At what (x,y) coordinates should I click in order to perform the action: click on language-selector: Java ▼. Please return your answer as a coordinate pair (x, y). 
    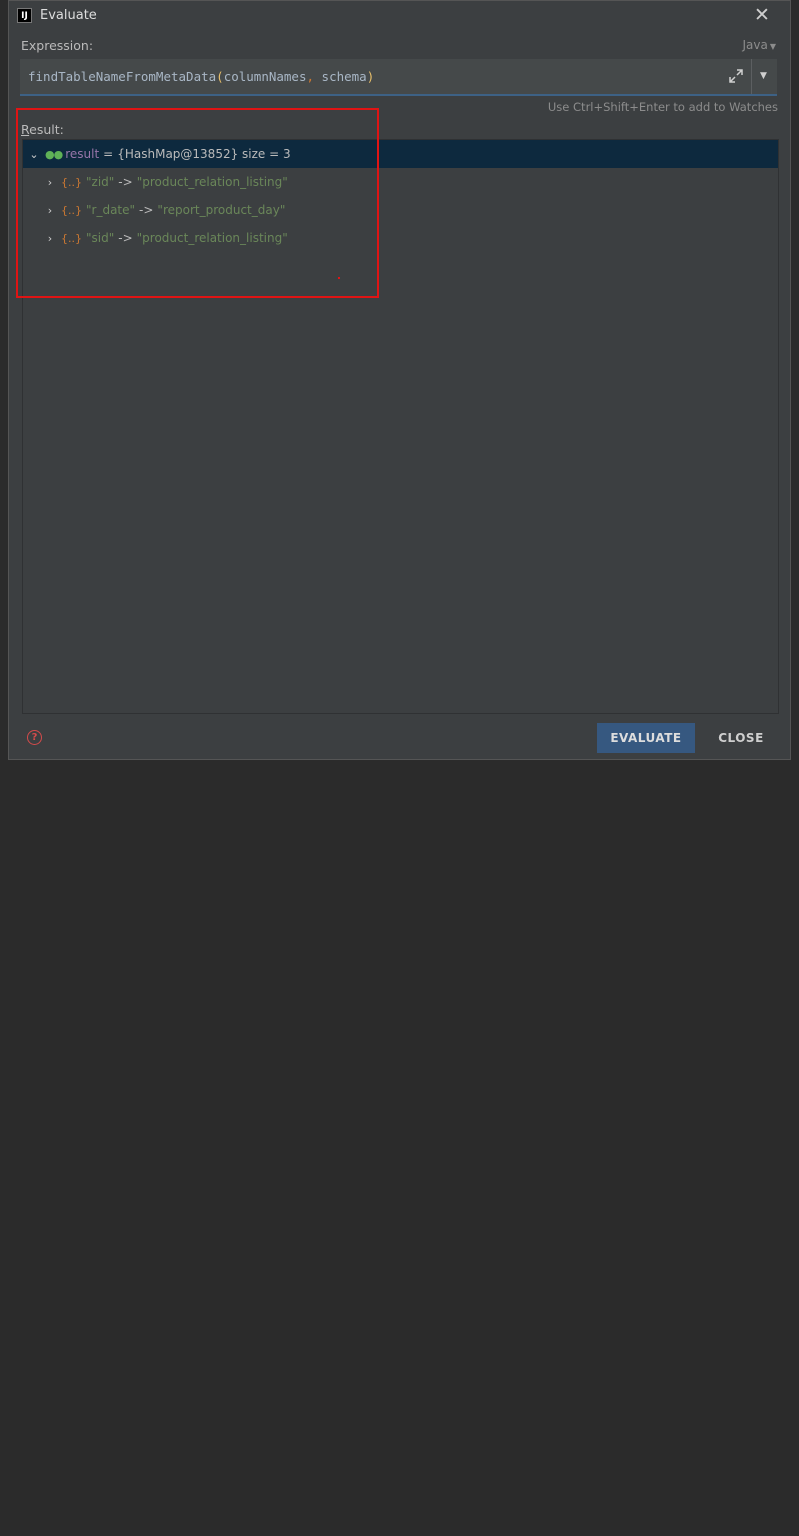
    Looking at the image, I should click on (759, 45).